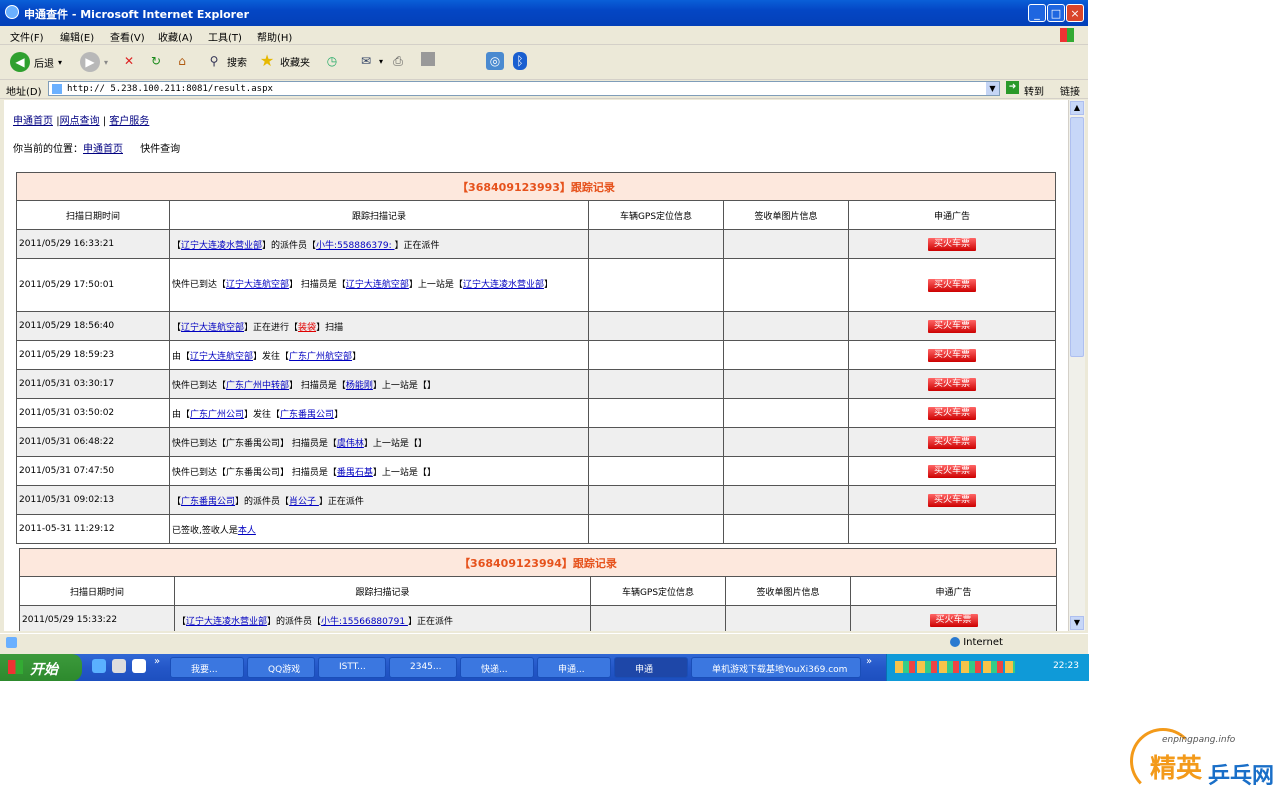  What do you see at coordinates (90, 62) in the screenshot?
I see `forward-arrow-icon: ▶` at bounding box center [90, 62].